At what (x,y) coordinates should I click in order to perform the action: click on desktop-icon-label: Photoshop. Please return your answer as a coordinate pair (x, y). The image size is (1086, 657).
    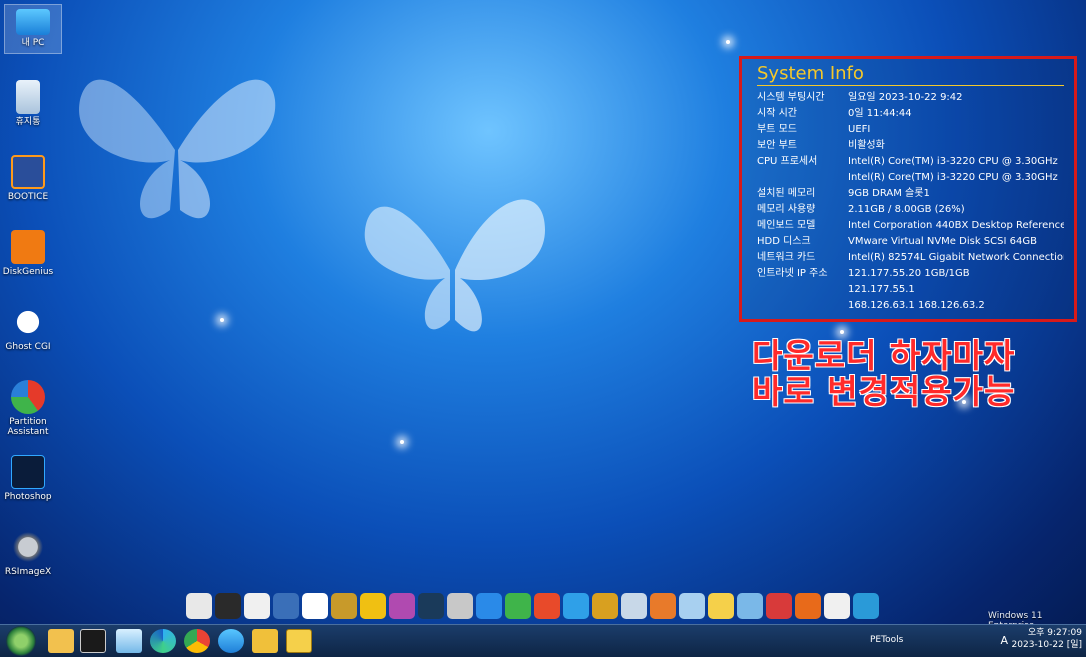
    Looking at the image, I should click on (28, 497).